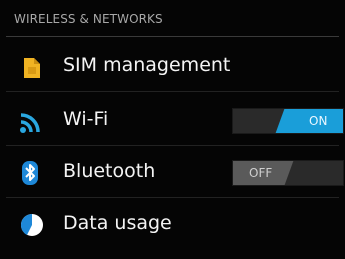  I want to click on wifi-toggle: ON, so click(288, 121).